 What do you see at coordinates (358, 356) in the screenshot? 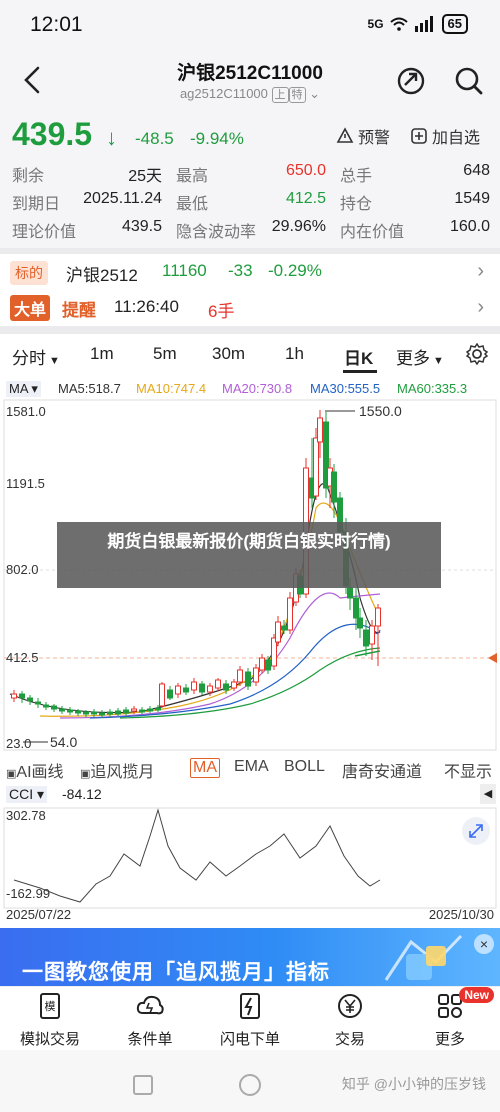
I see `tab-period-daily: 日K` at bounding box center [358, 356].